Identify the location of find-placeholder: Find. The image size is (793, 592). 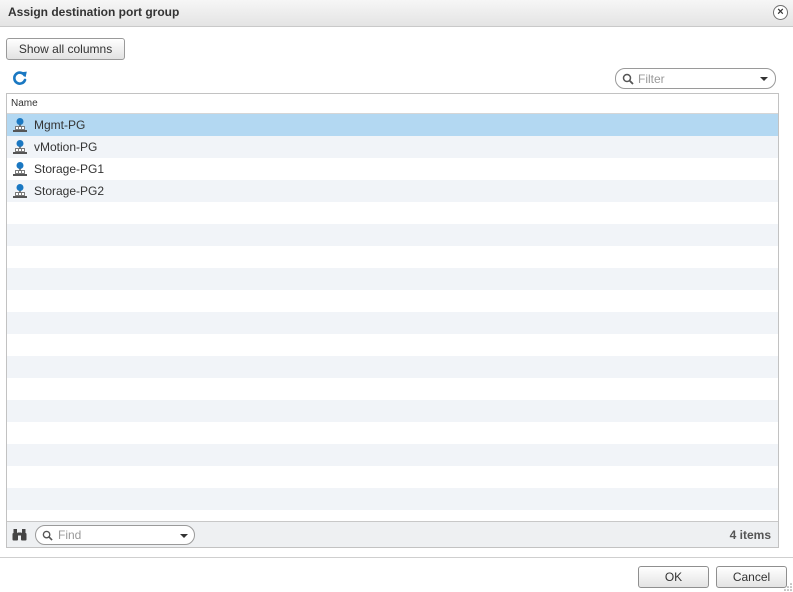
(70, 535).